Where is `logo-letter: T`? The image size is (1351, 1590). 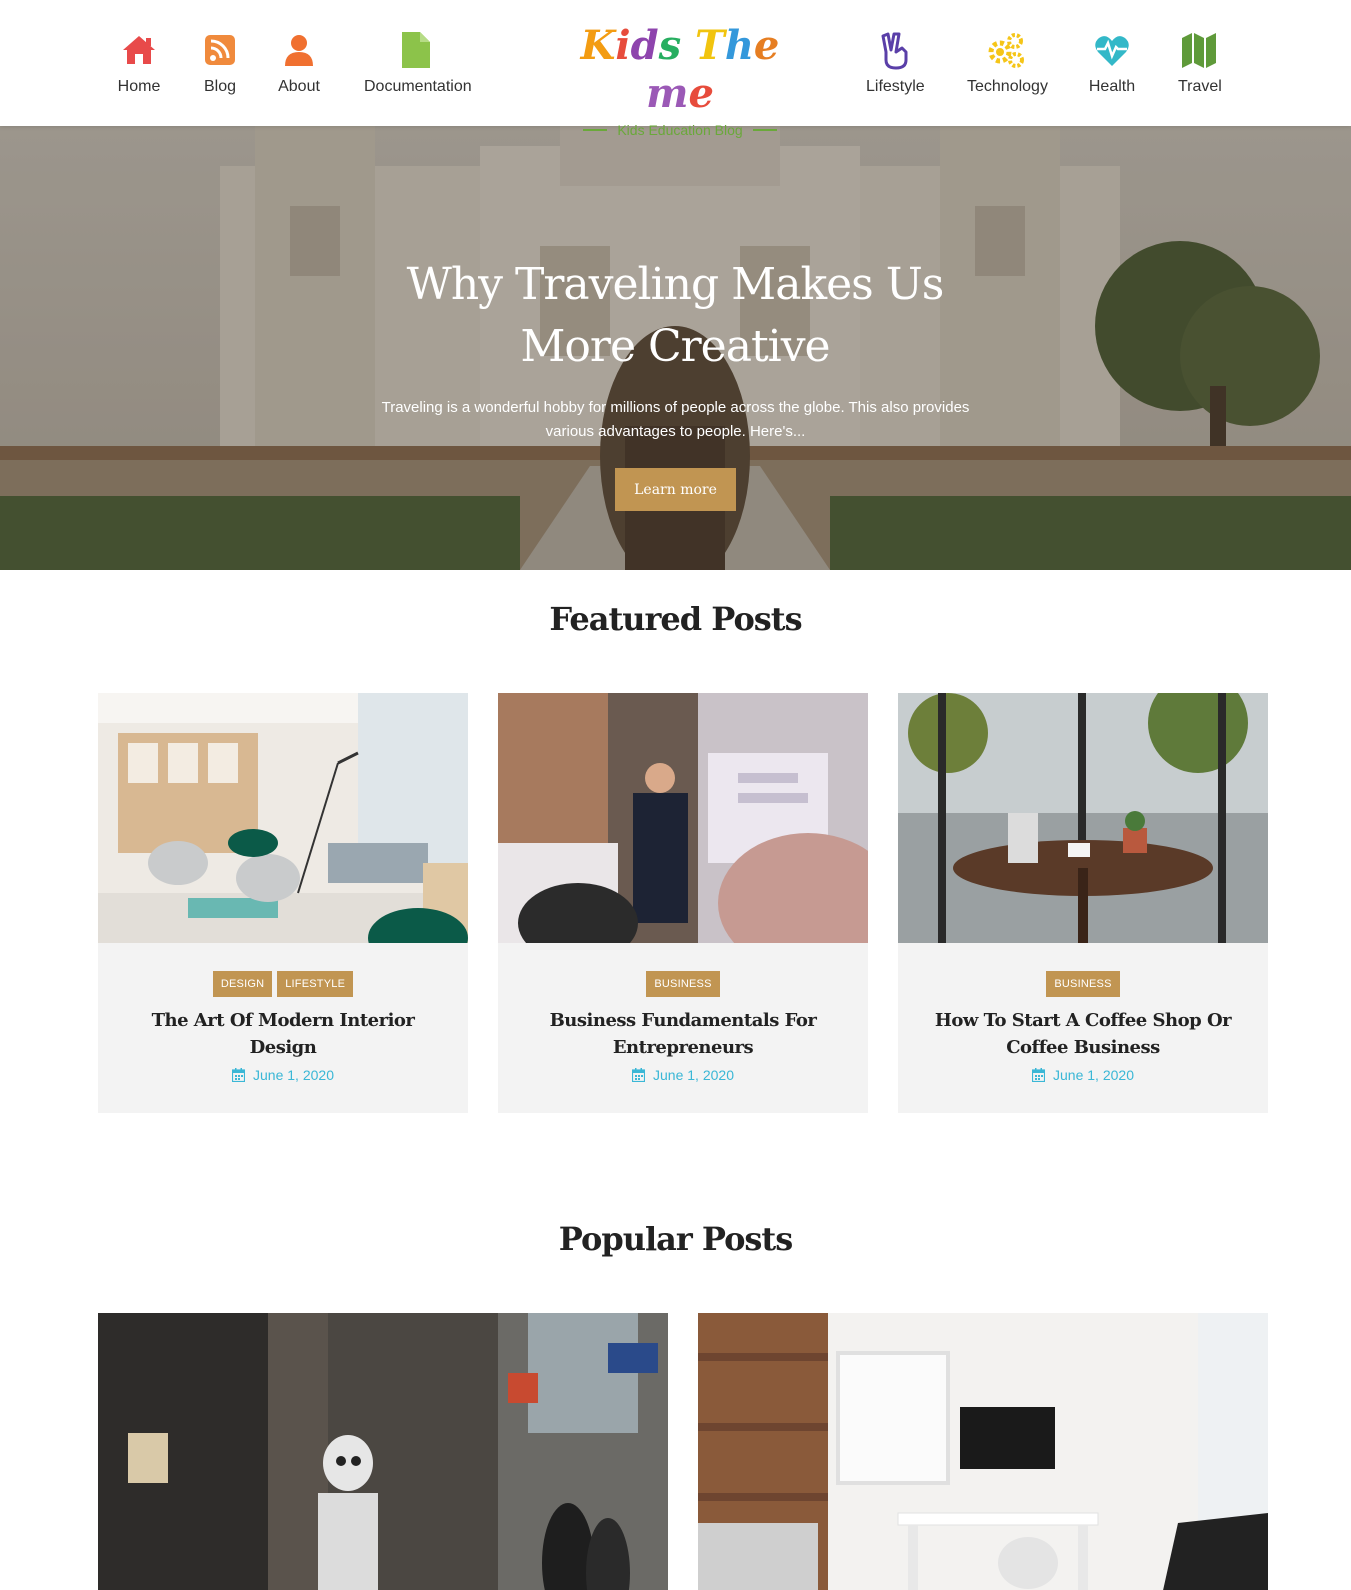 logo-letter: T is located at coordinates (710, 45).